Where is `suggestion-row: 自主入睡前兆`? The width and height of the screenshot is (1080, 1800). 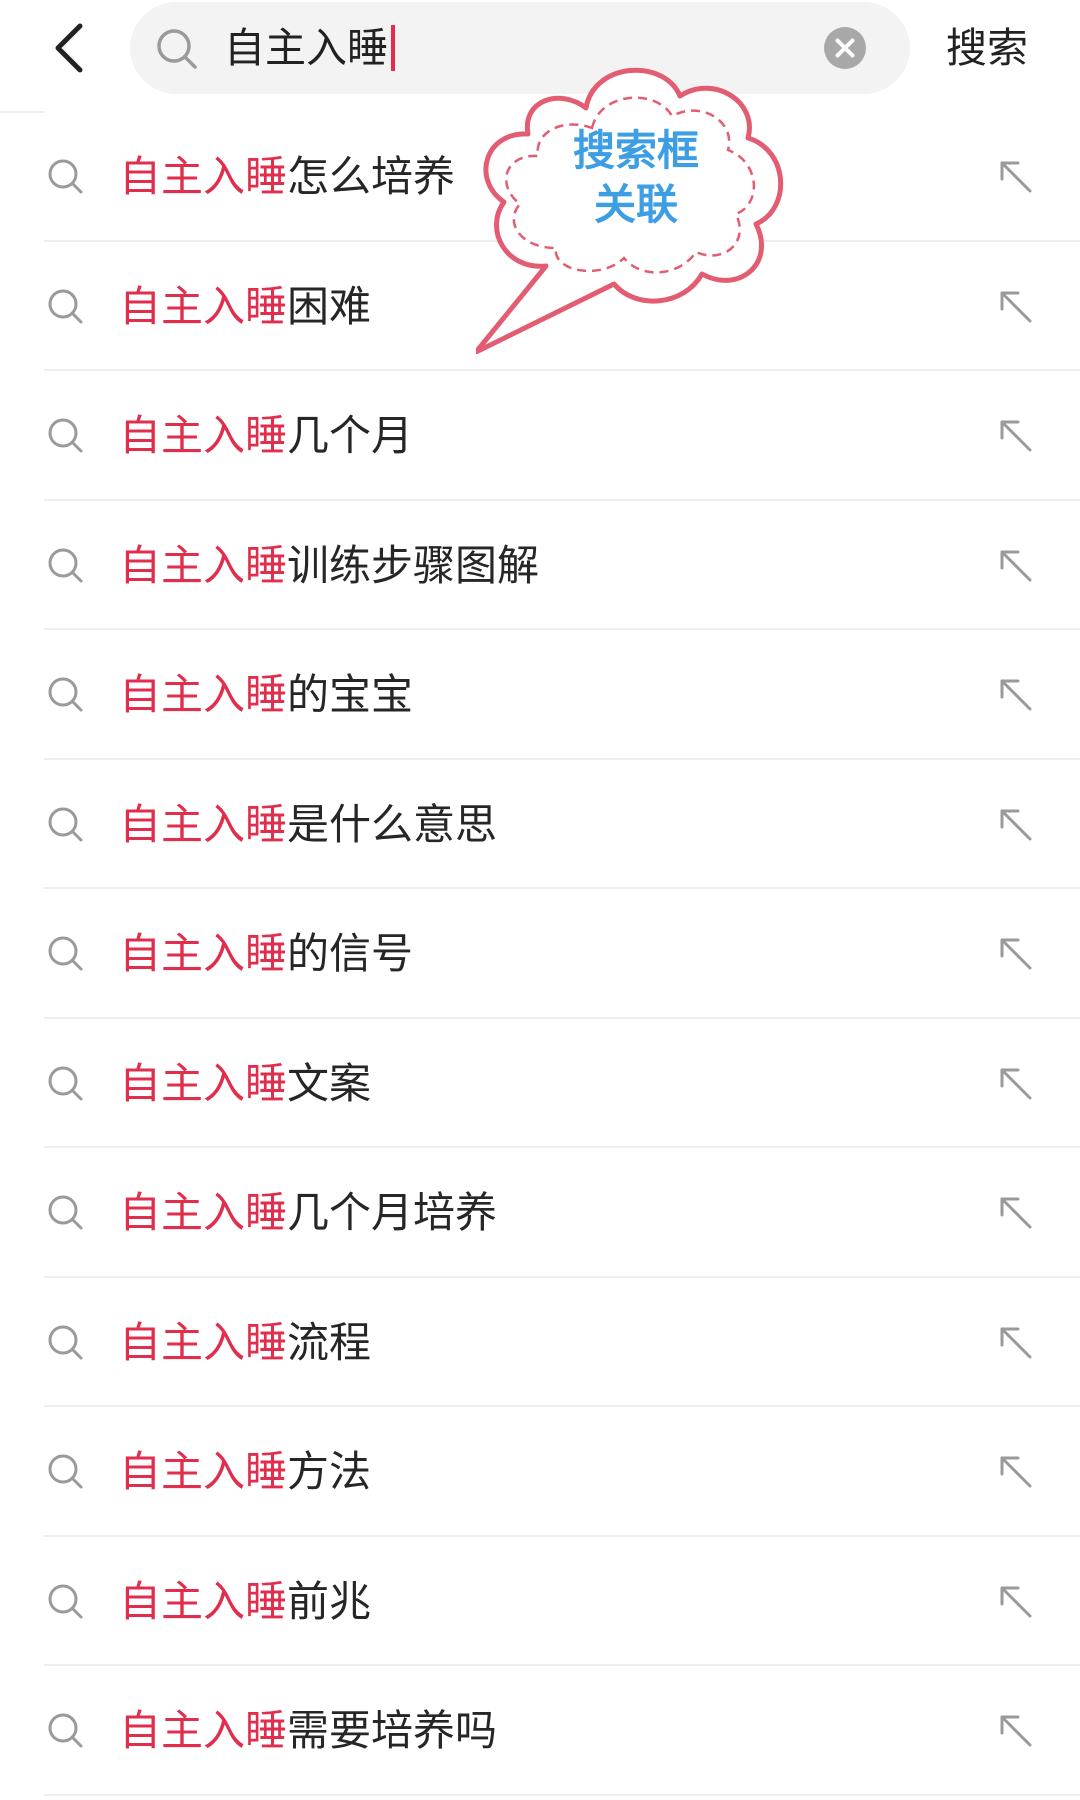 suggestion-row: 自主入睡前兆 is located at coordinates (540, 1601).